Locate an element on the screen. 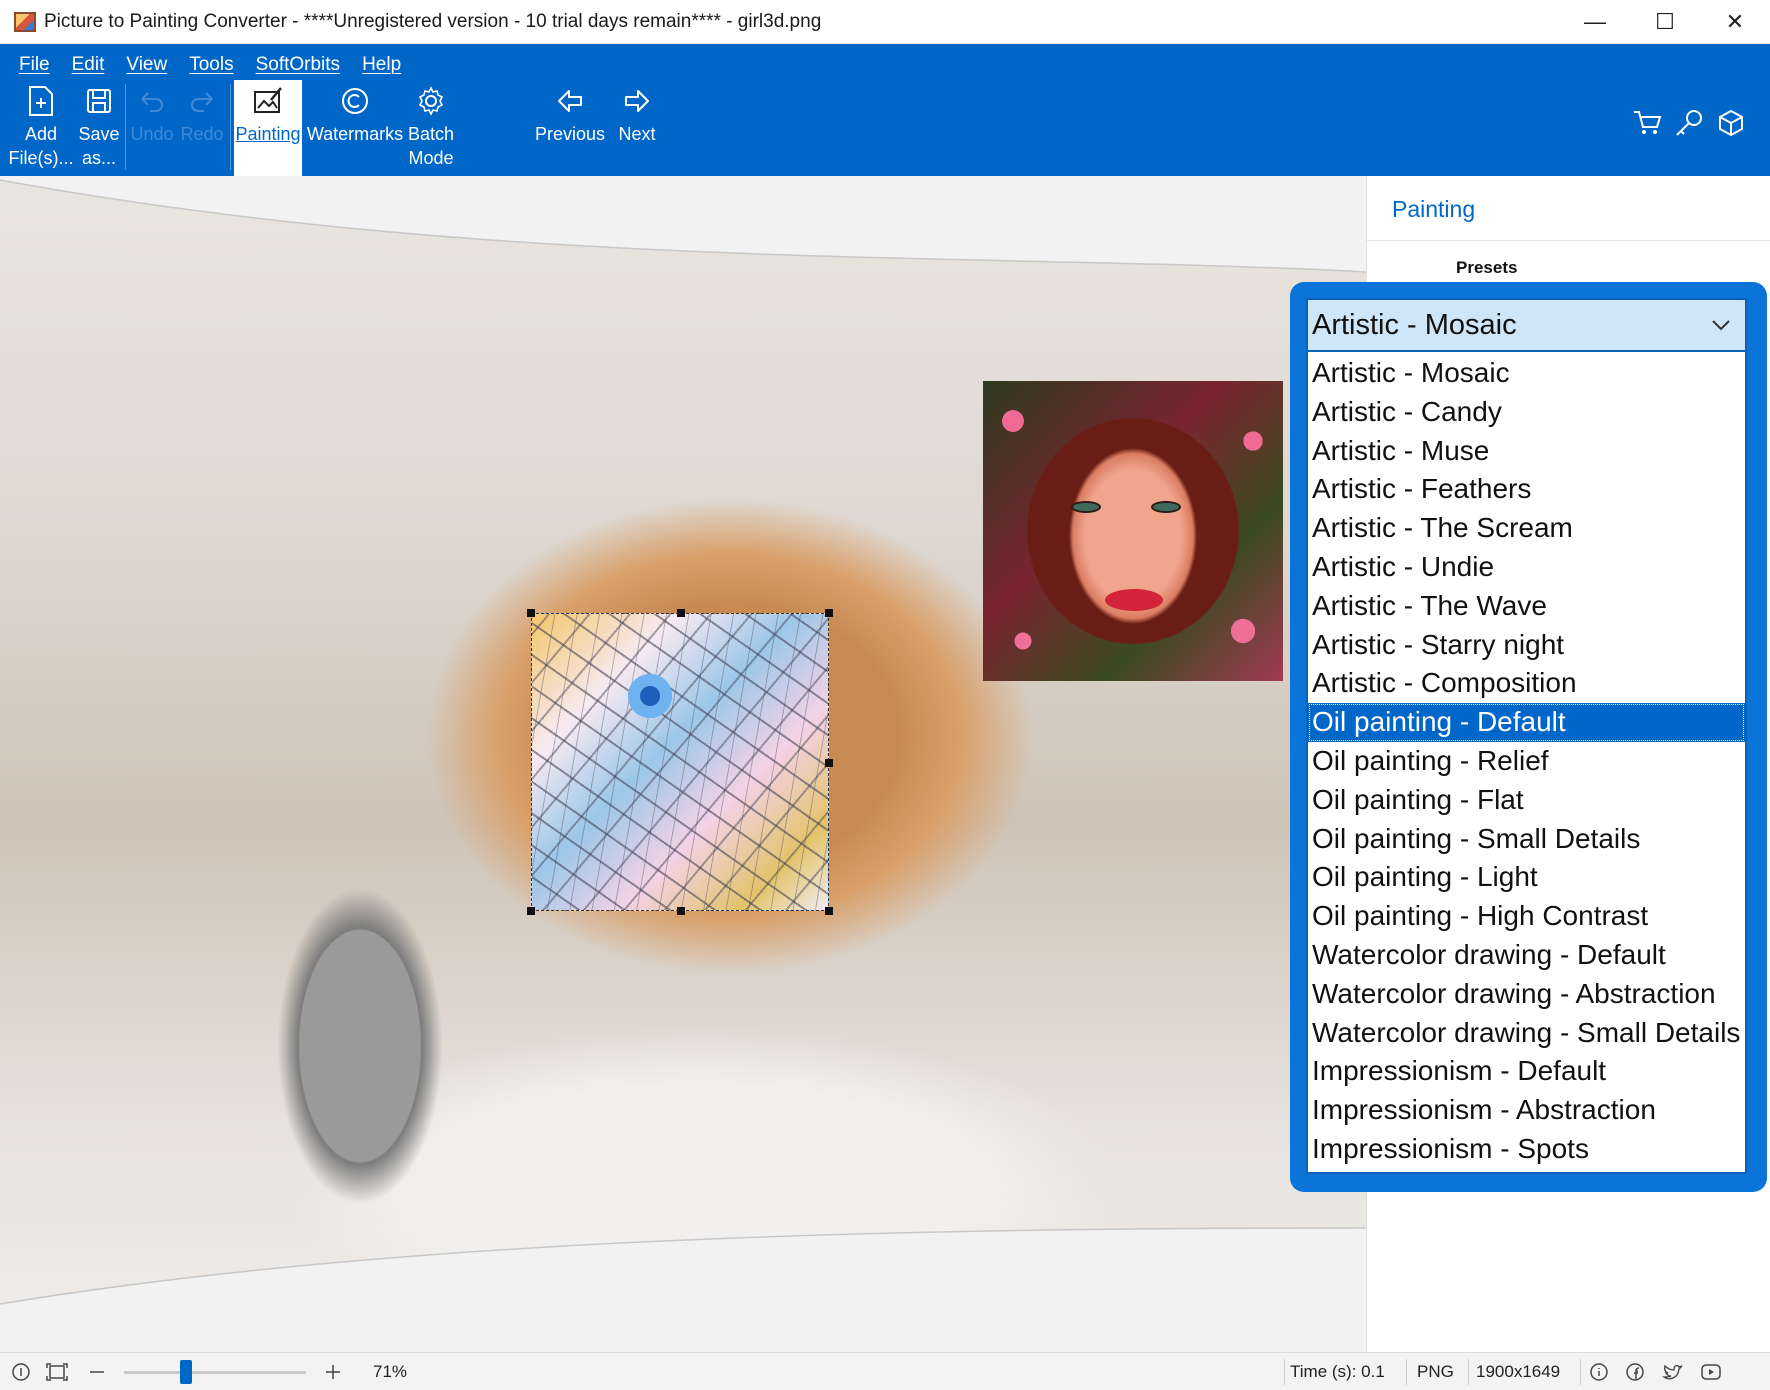  preset-option: Artistic - Candy is located at coordinates (1526, 412).